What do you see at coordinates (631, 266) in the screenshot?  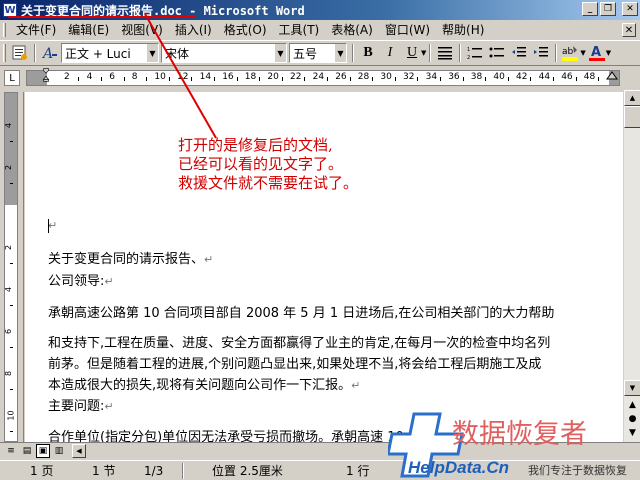 I see `vertical-scrollbar: ▲ ▼ ▲ ● ▼` at bounding box center [631, 266].